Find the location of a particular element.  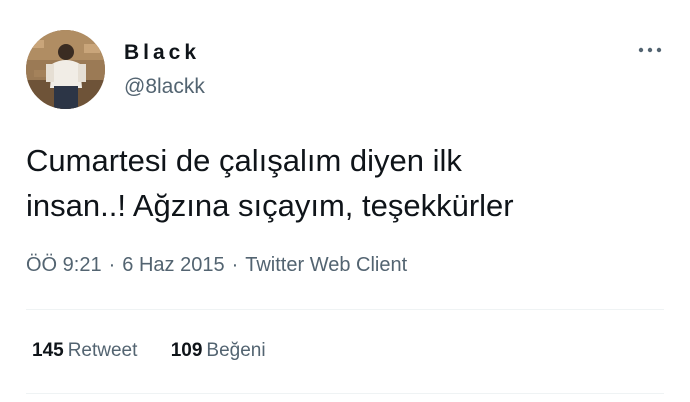

retweets-stat: 145 Retweet is located at coordinates (84, 351).